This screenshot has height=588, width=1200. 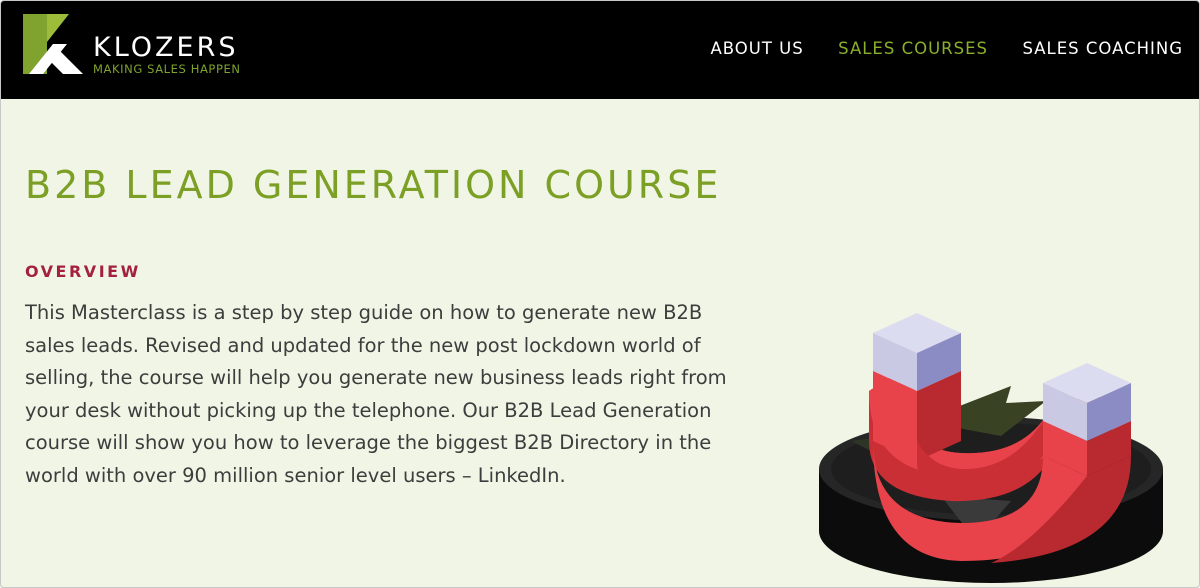 What do you see at coordinates (913, 48) in the screenshot?
I see `nav-sales-courses: SALES COURSES` at bounding box center [913, 48].